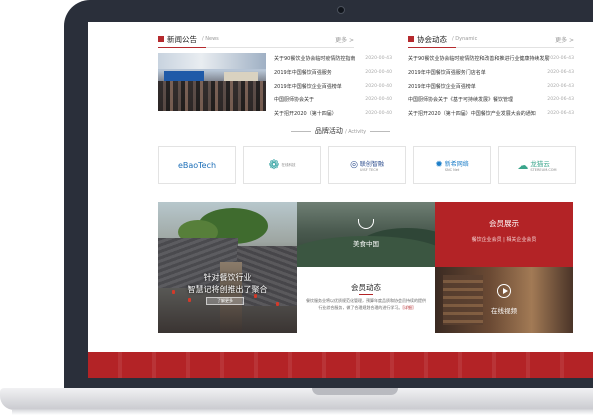 Image resolution: width=593 pixels, height=417 pixels. What do you see at coordinates (274, 165) in the screenshot?
I see `leaf-icon: ❁` at bounding box center [274, 165].